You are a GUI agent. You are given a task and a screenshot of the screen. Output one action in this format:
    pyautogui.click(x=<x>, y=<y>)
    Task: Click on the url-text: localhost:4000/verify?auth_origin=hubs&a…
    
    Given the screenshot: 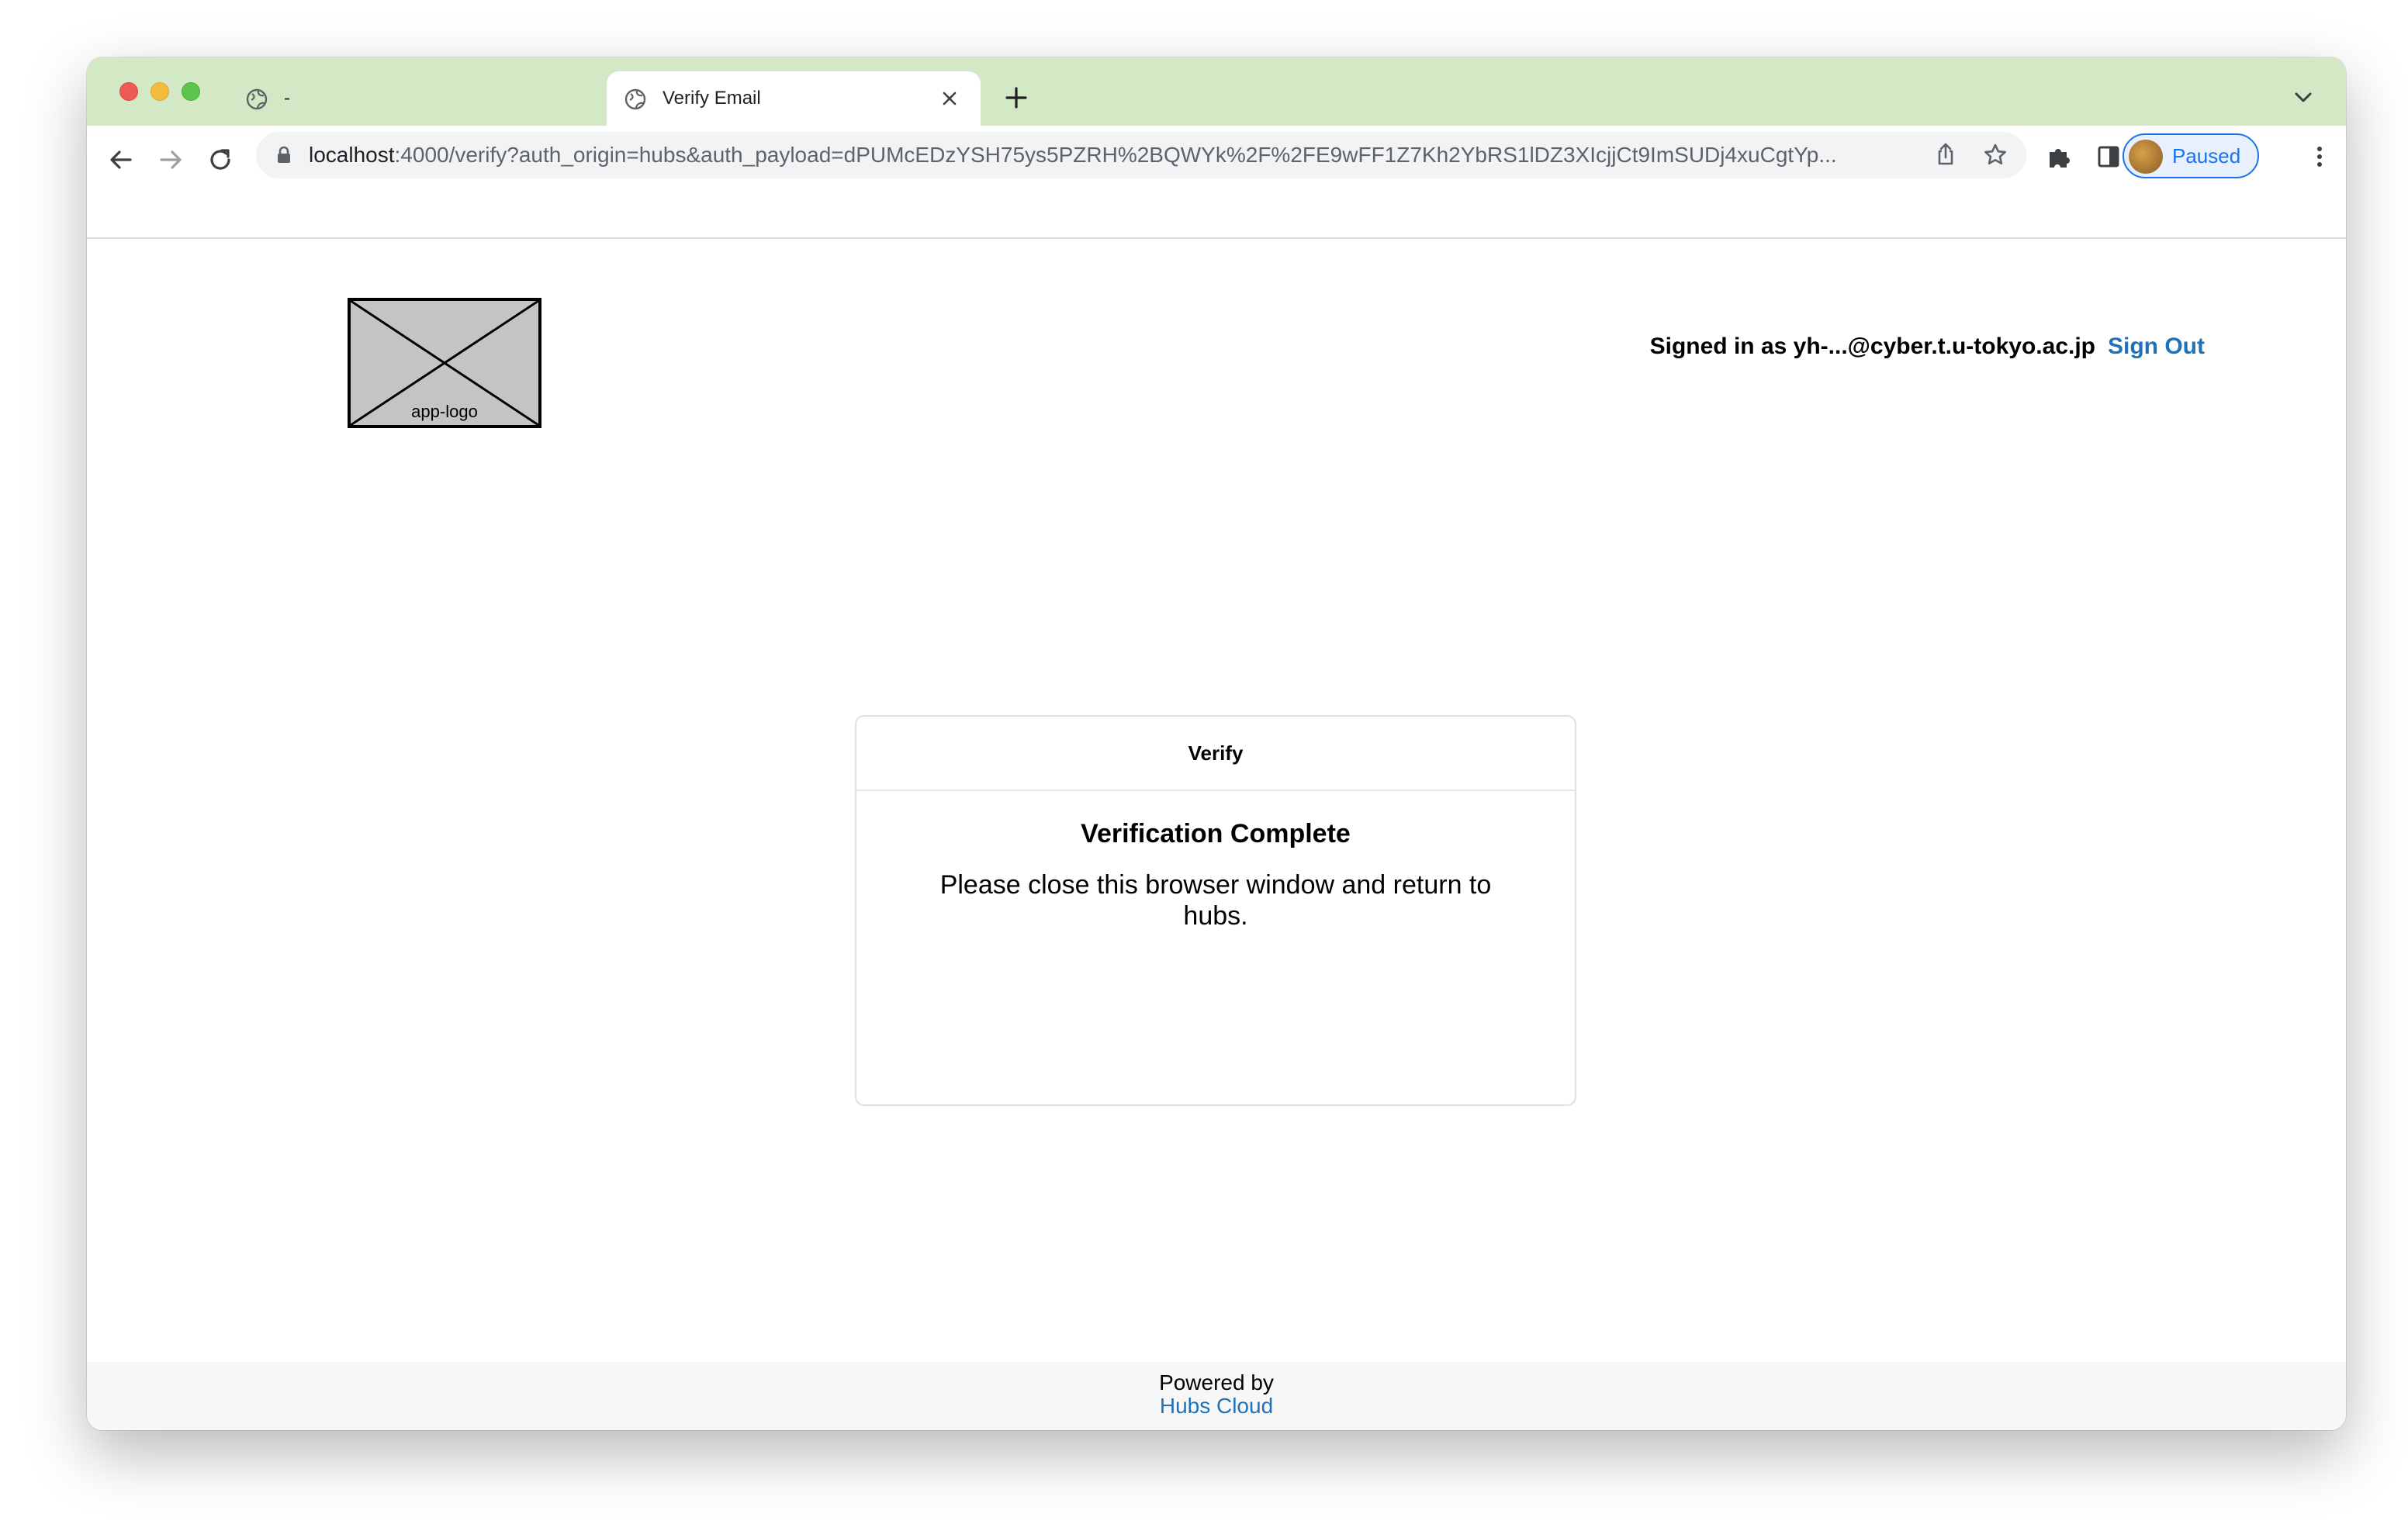 What is the action you would take?
    pyautogui.click(x=1109, y=155)
    